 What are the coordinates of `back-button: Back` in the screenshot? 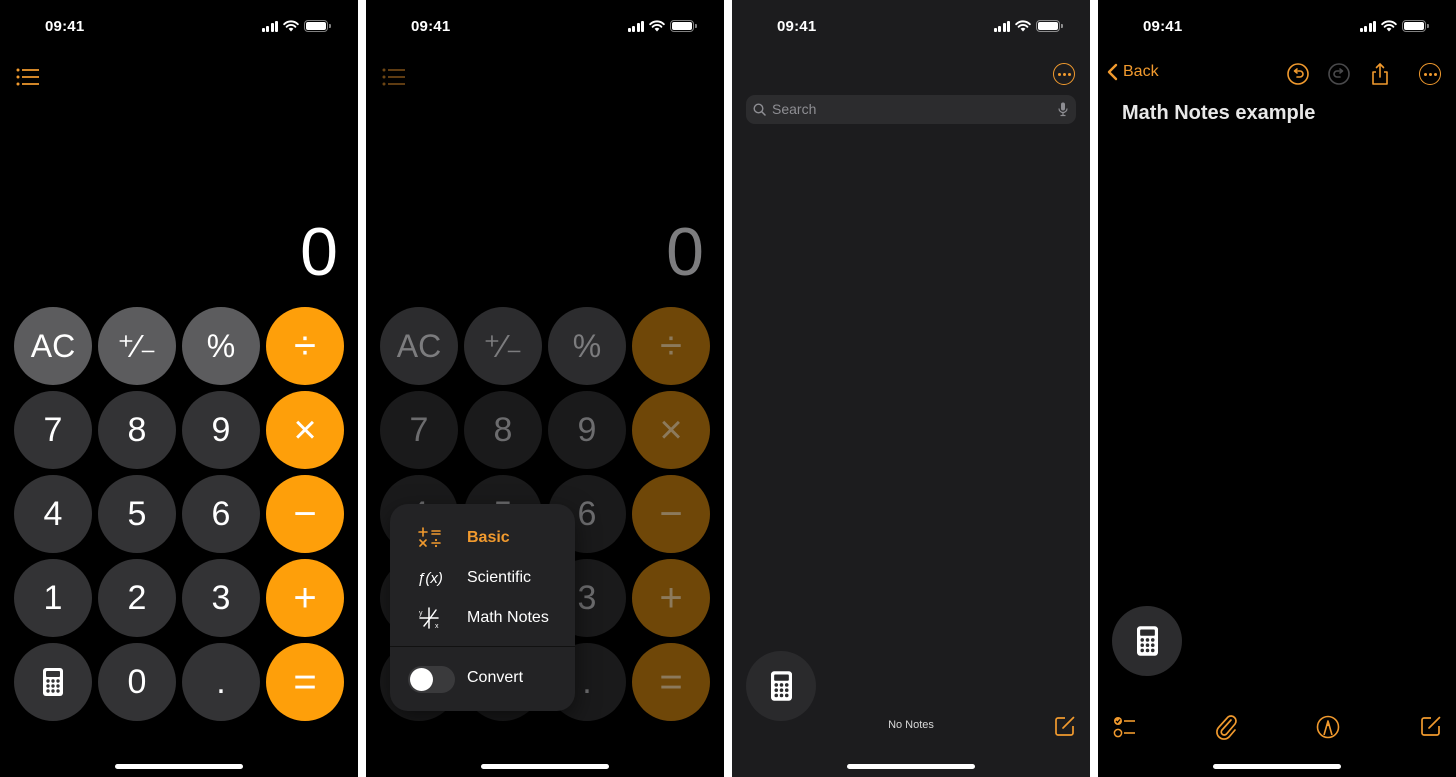 It's located at (1132, 72).